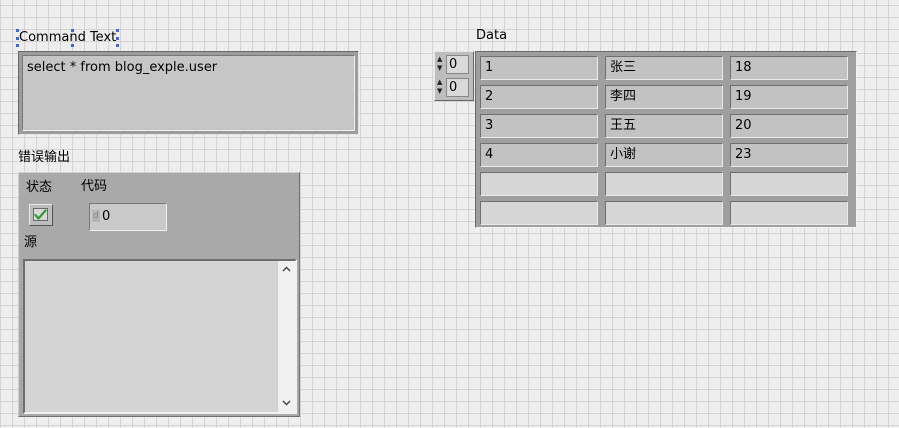 The width and height of the screenshot is (899, 428). Describe the element at coordinates (17, 38) in the screenshot. I see `selection-handle-middle-left` at that location.